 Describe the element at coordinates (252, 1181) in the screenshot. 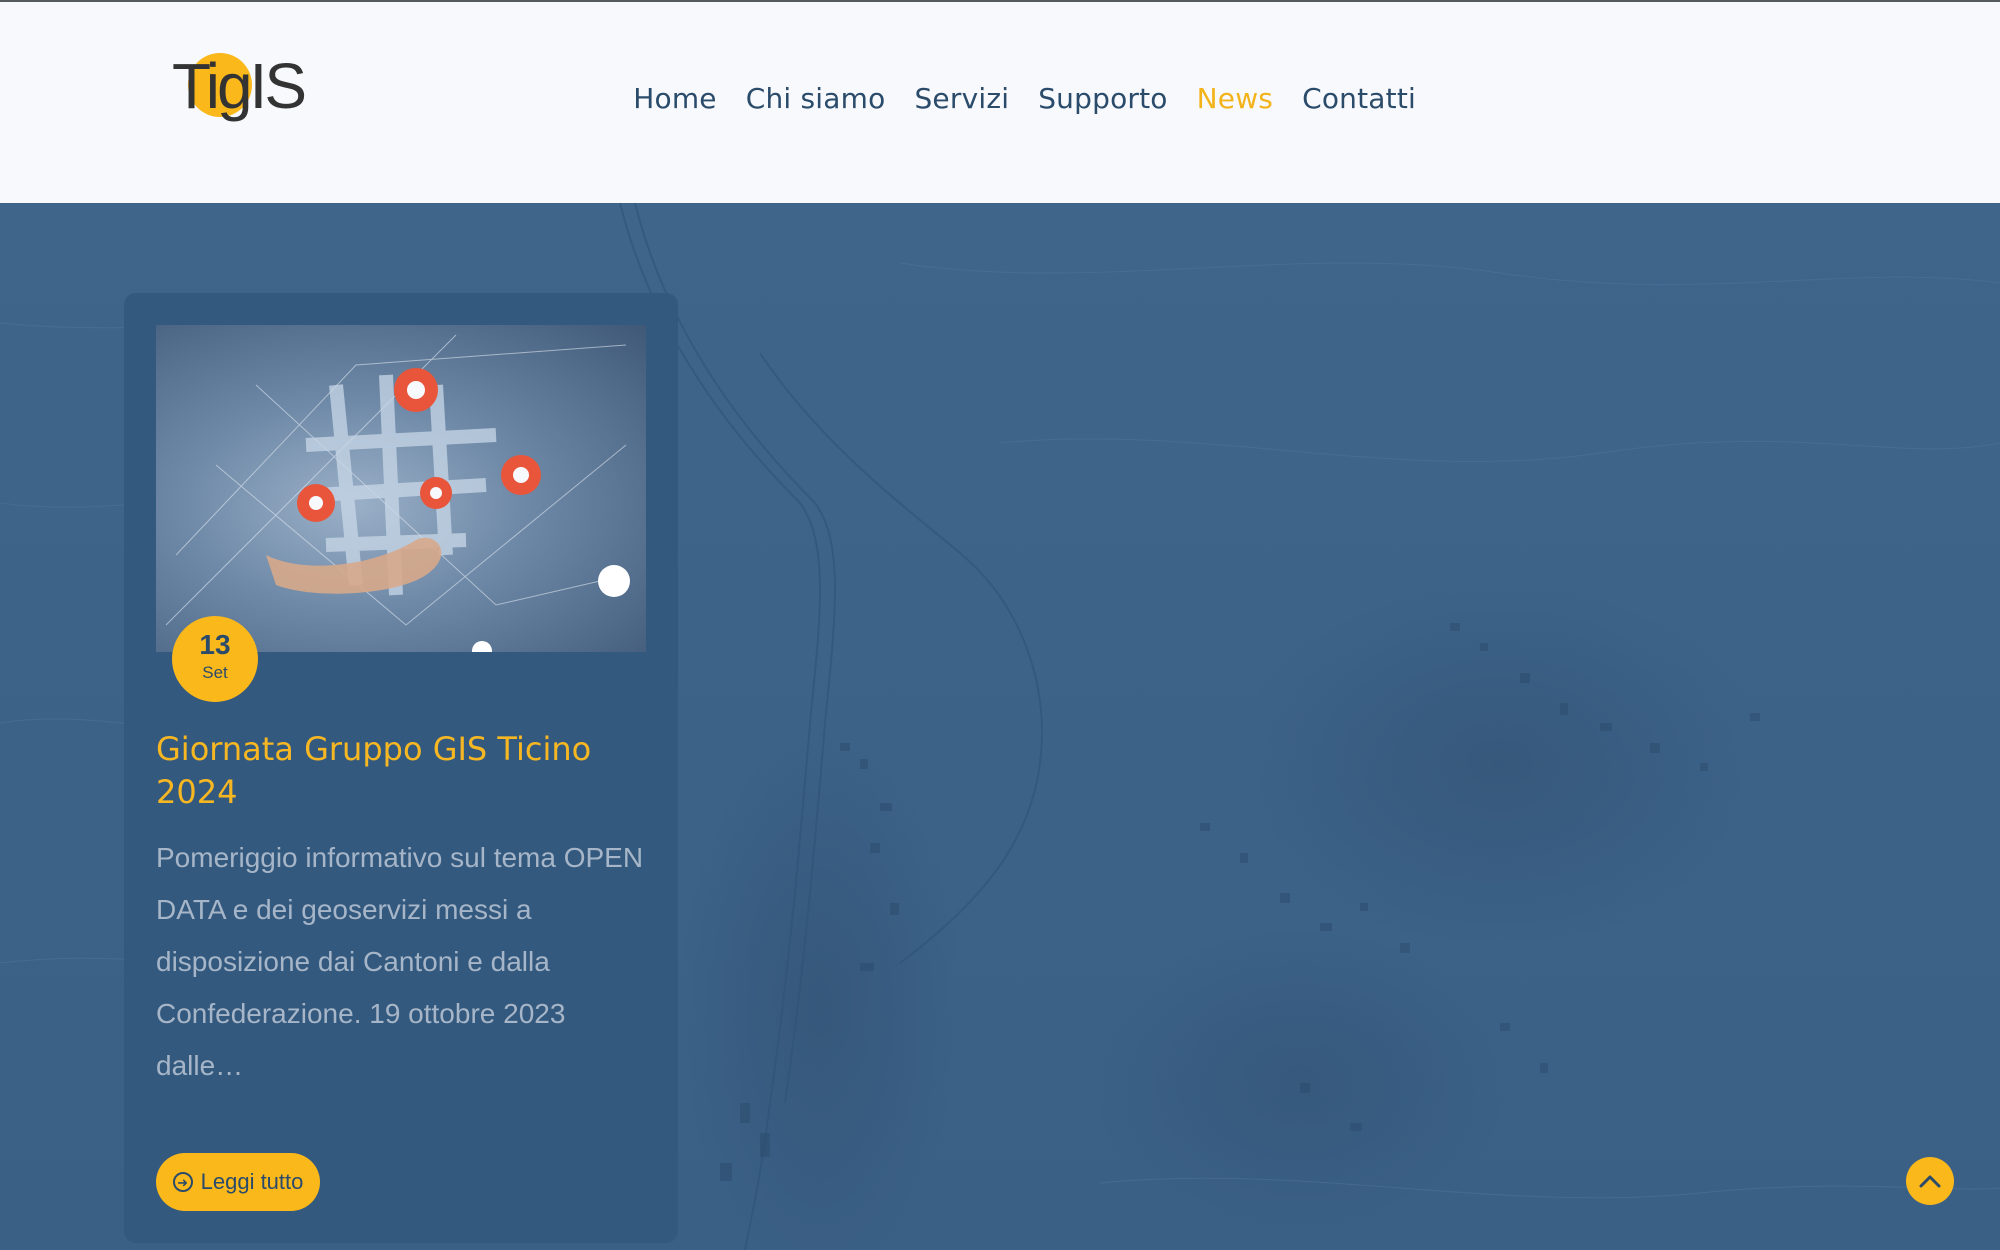

I see `read-more-label: Leggi tutto` at that location.